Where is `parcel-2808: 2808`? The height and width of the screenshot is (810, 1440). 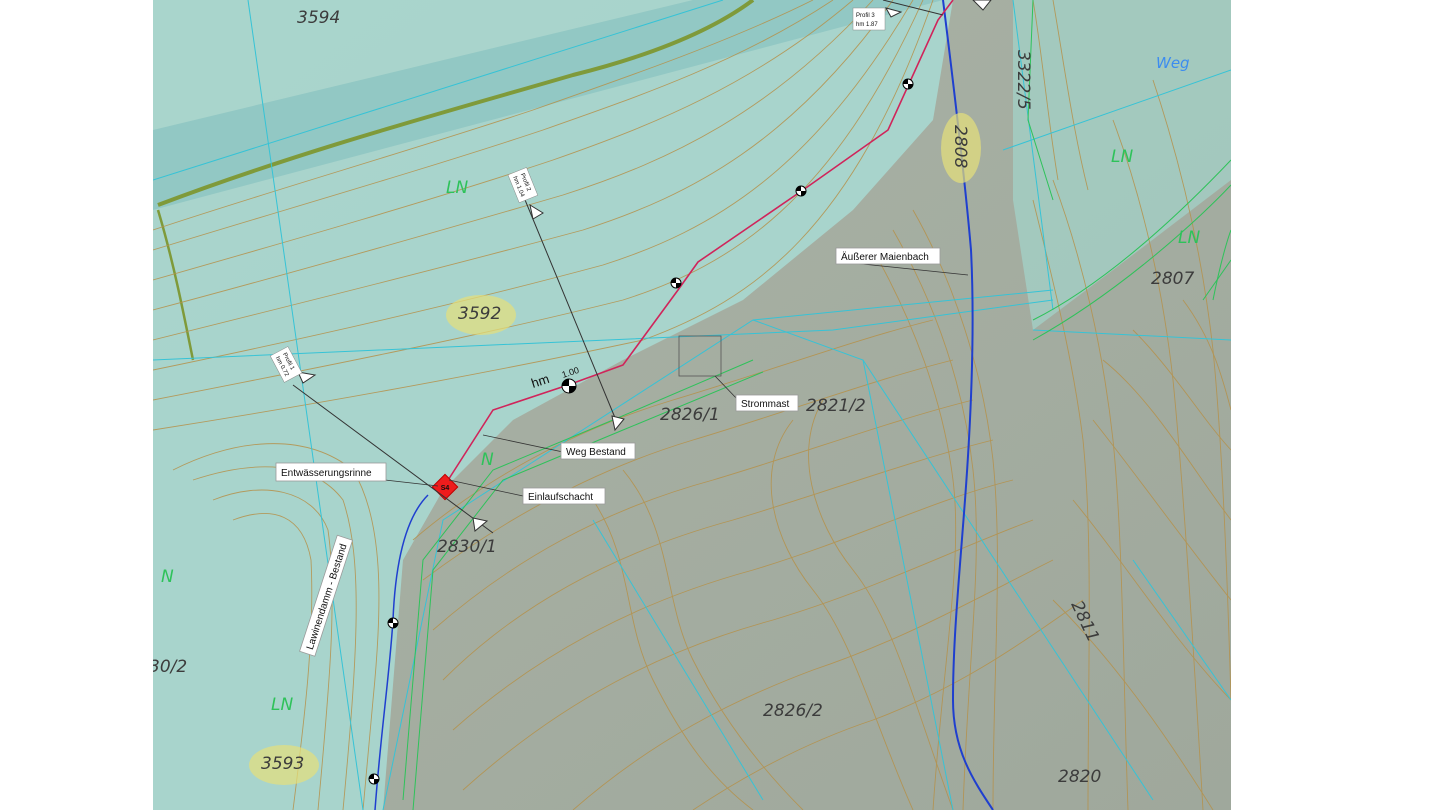 parcel-2808: 2808 is located at coordinates (960, 146).